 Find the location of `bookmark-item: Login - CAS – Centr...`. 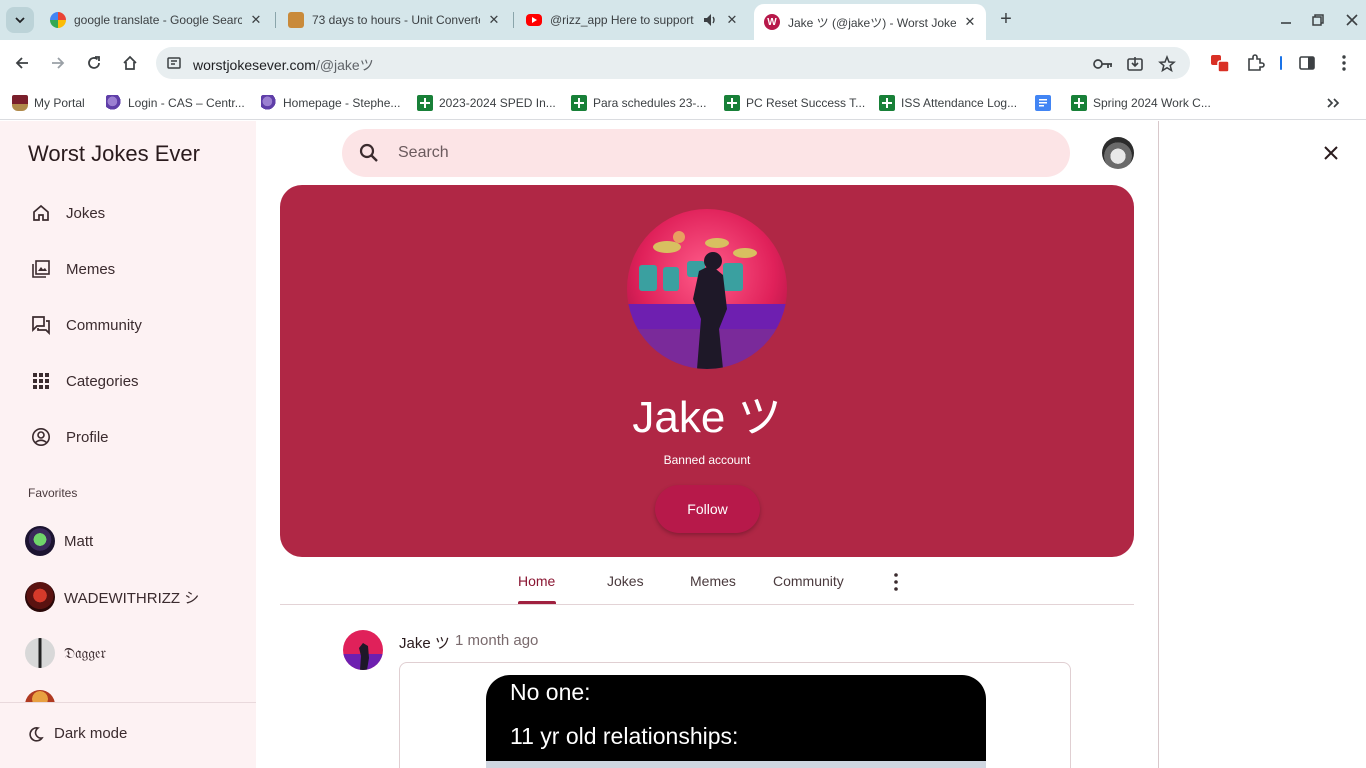

bookmark-item: Login - CAS – Centr... is located at coordinates (175, 103).